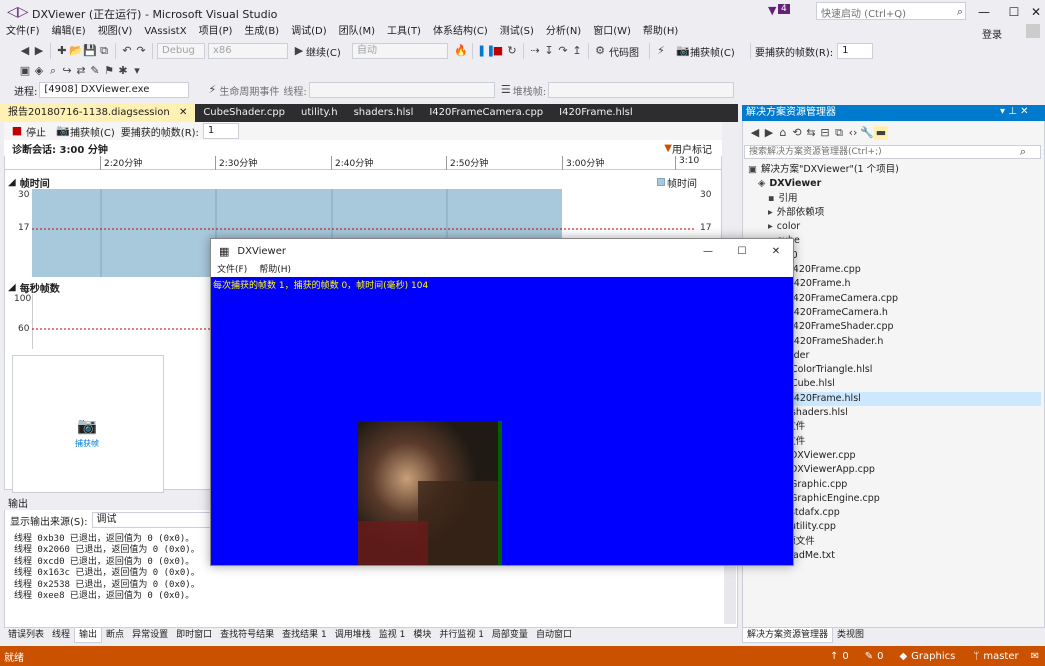 Image resolution: width=1045 pixels, height=666 pixels. What do you see at coordinates (660, 32) in the screenshot?
I see `menu-item: 帮助(H)` at bounding box center [660, 32].